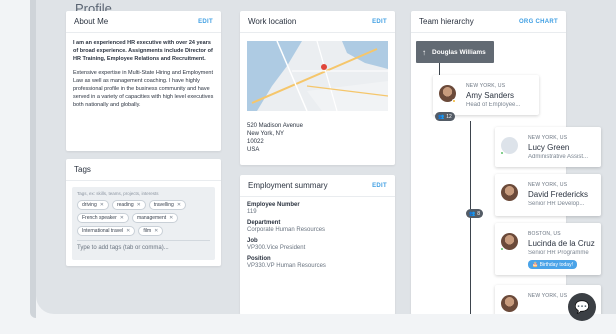  I want to click on field-value: Corporate Human Resources, so click(286, 230).